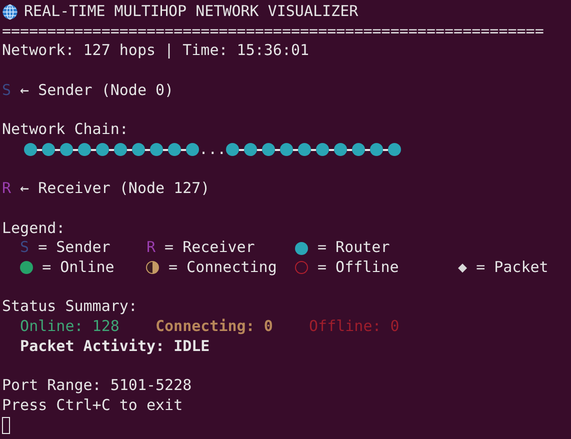  Describe the element at coordinates (353, 248) in the screenshot. I see `legend-label: = Router` at that location.